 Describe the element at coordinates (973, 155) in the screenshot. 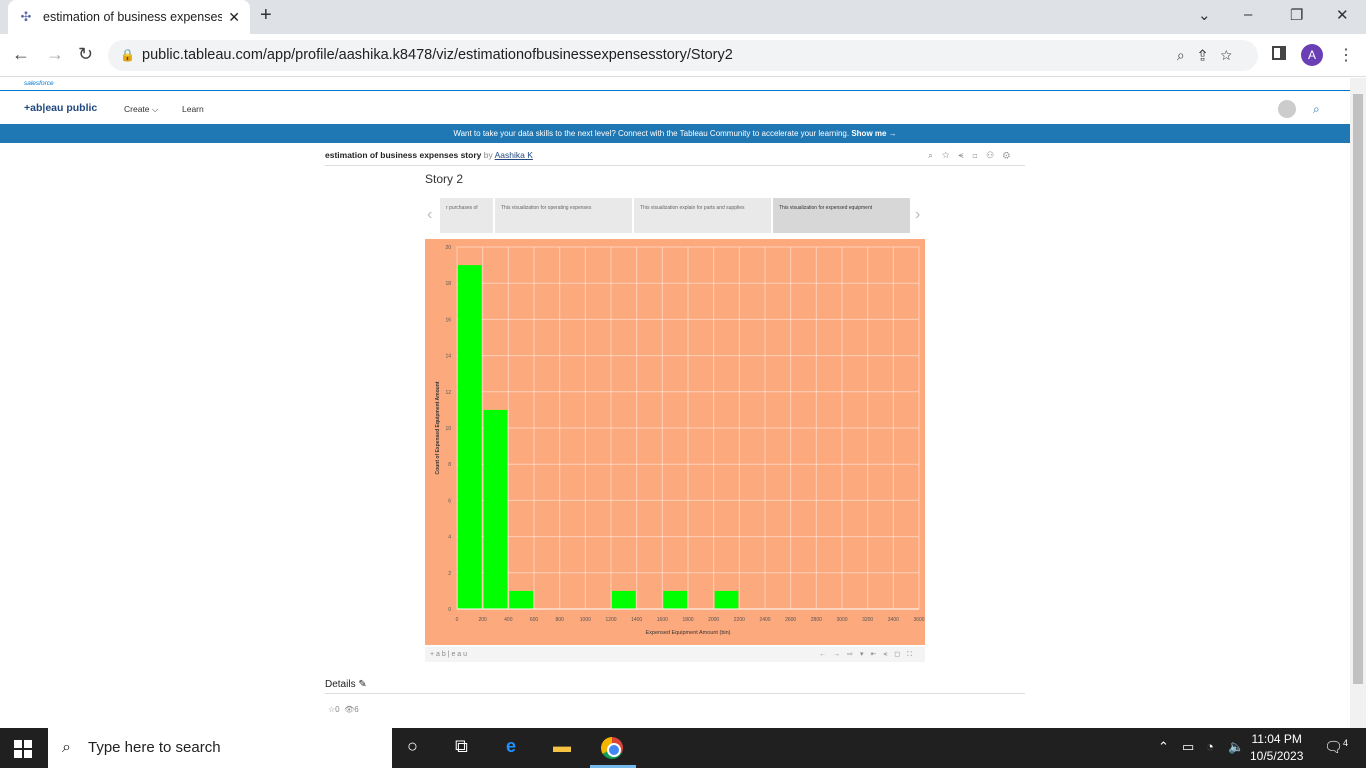

I see `viz-actions-icons: ⌕☆⪪◻⚇⚙` at that location.